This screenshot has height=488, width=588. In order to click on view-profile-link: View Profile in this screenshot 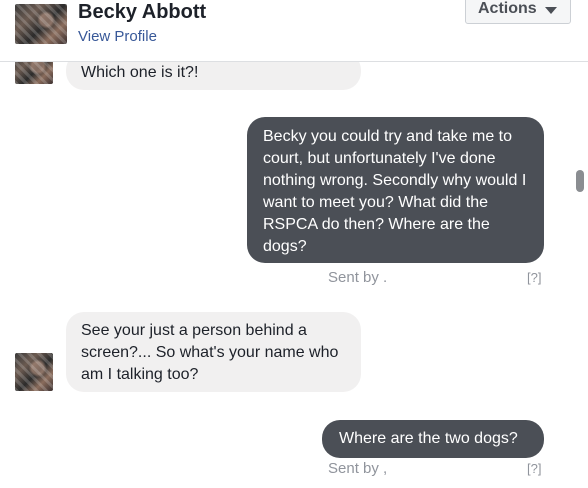, I will do `click(117, 36)`.